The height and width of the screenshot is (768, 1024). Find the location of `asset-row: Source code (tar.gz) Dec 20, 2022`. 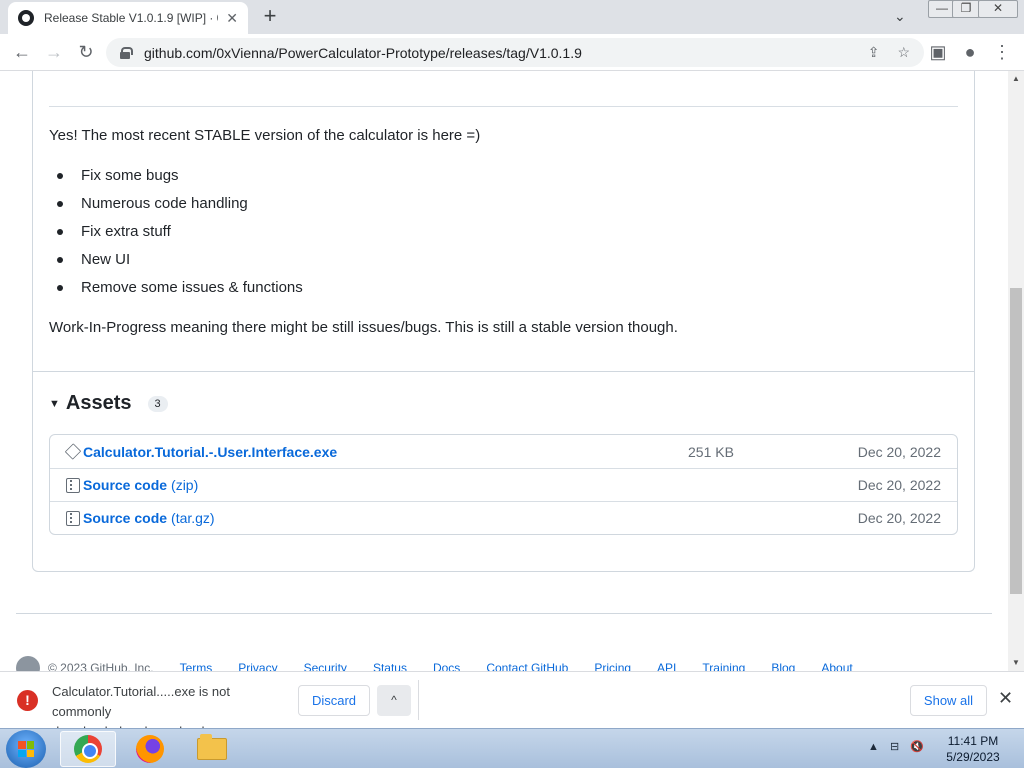

asset-row: Source code (tar.gz) Dec 20, 2022 is located at coordinates (503, 517).